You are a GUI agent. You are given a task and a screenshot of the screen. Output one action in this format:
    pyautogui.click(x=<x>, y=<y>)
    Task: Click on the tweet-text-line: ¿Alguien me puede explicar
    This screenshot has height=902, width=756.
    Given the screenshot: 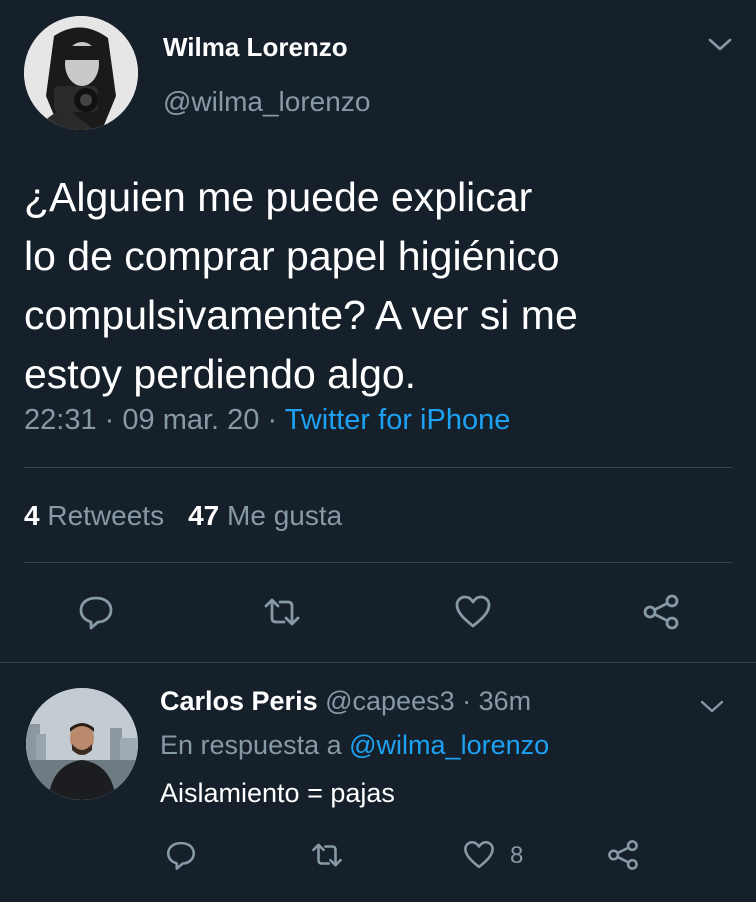 What is the action you would take?
    pyautogui.click(x=278, y=197)
    